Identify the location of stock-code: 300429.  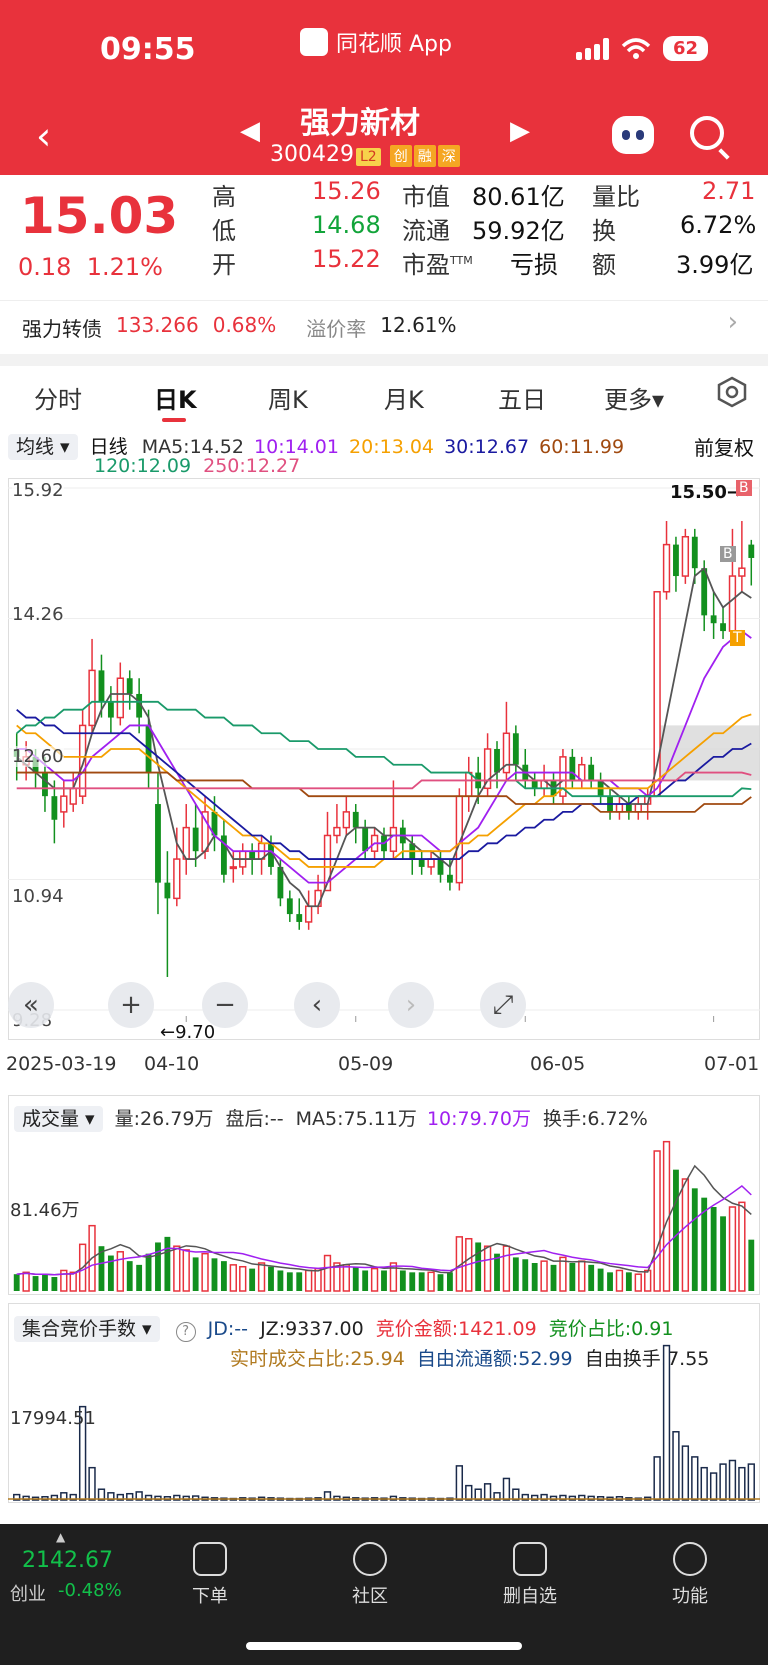
(312, 154).